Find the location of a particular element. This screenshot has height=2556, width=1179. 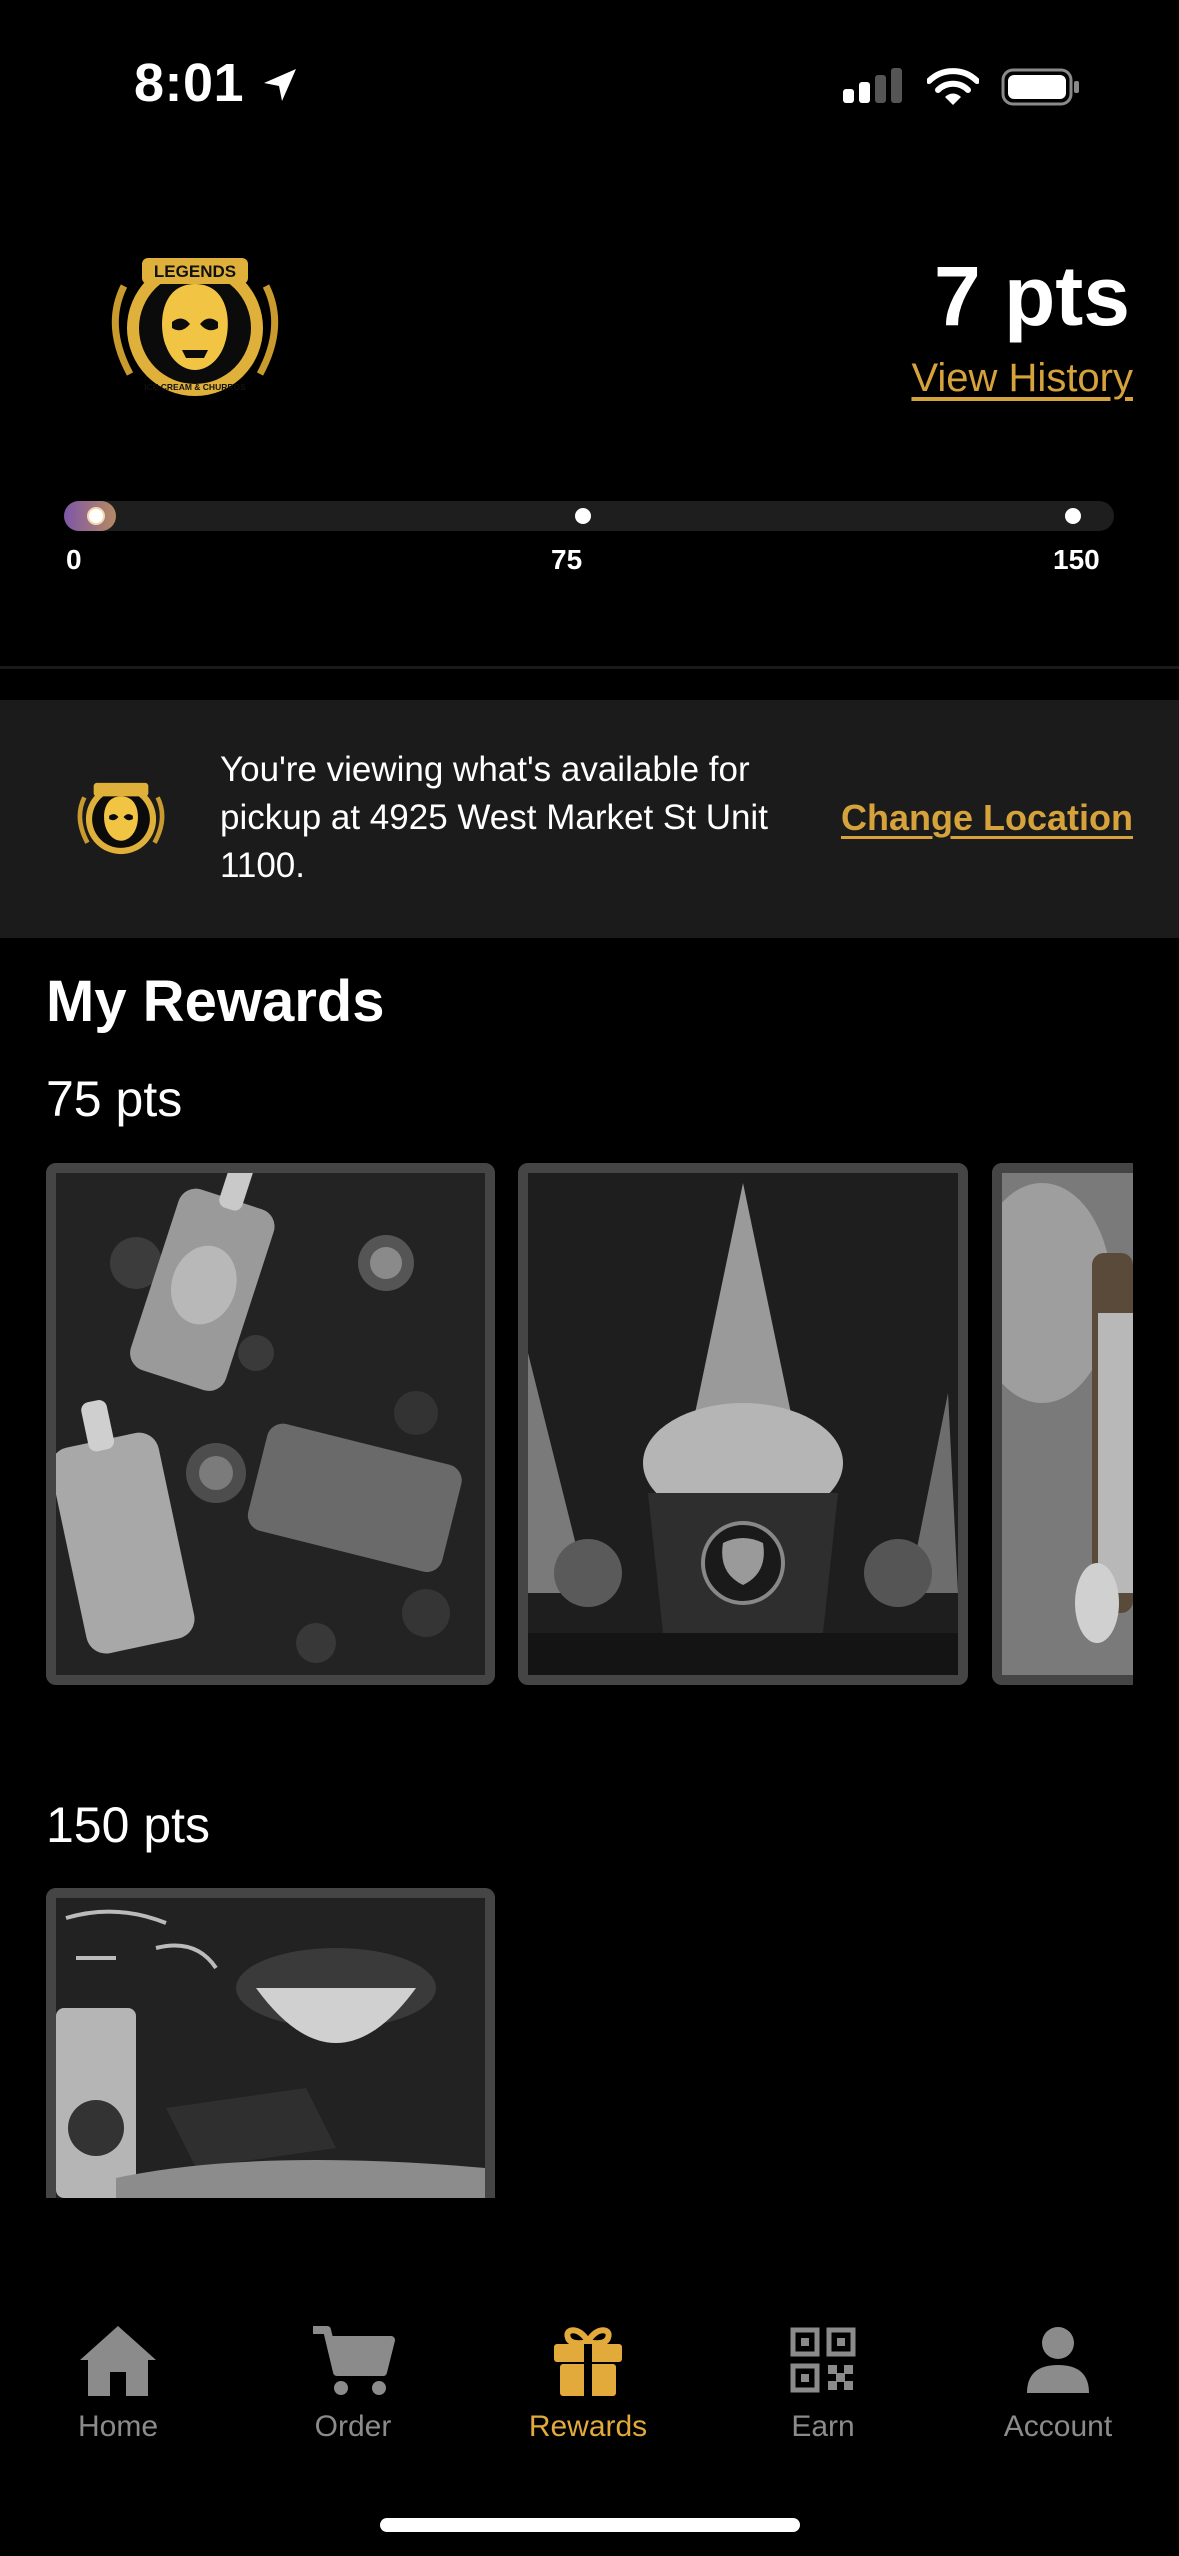

tab-home-label: Home is located at coordinates (118, 2426).